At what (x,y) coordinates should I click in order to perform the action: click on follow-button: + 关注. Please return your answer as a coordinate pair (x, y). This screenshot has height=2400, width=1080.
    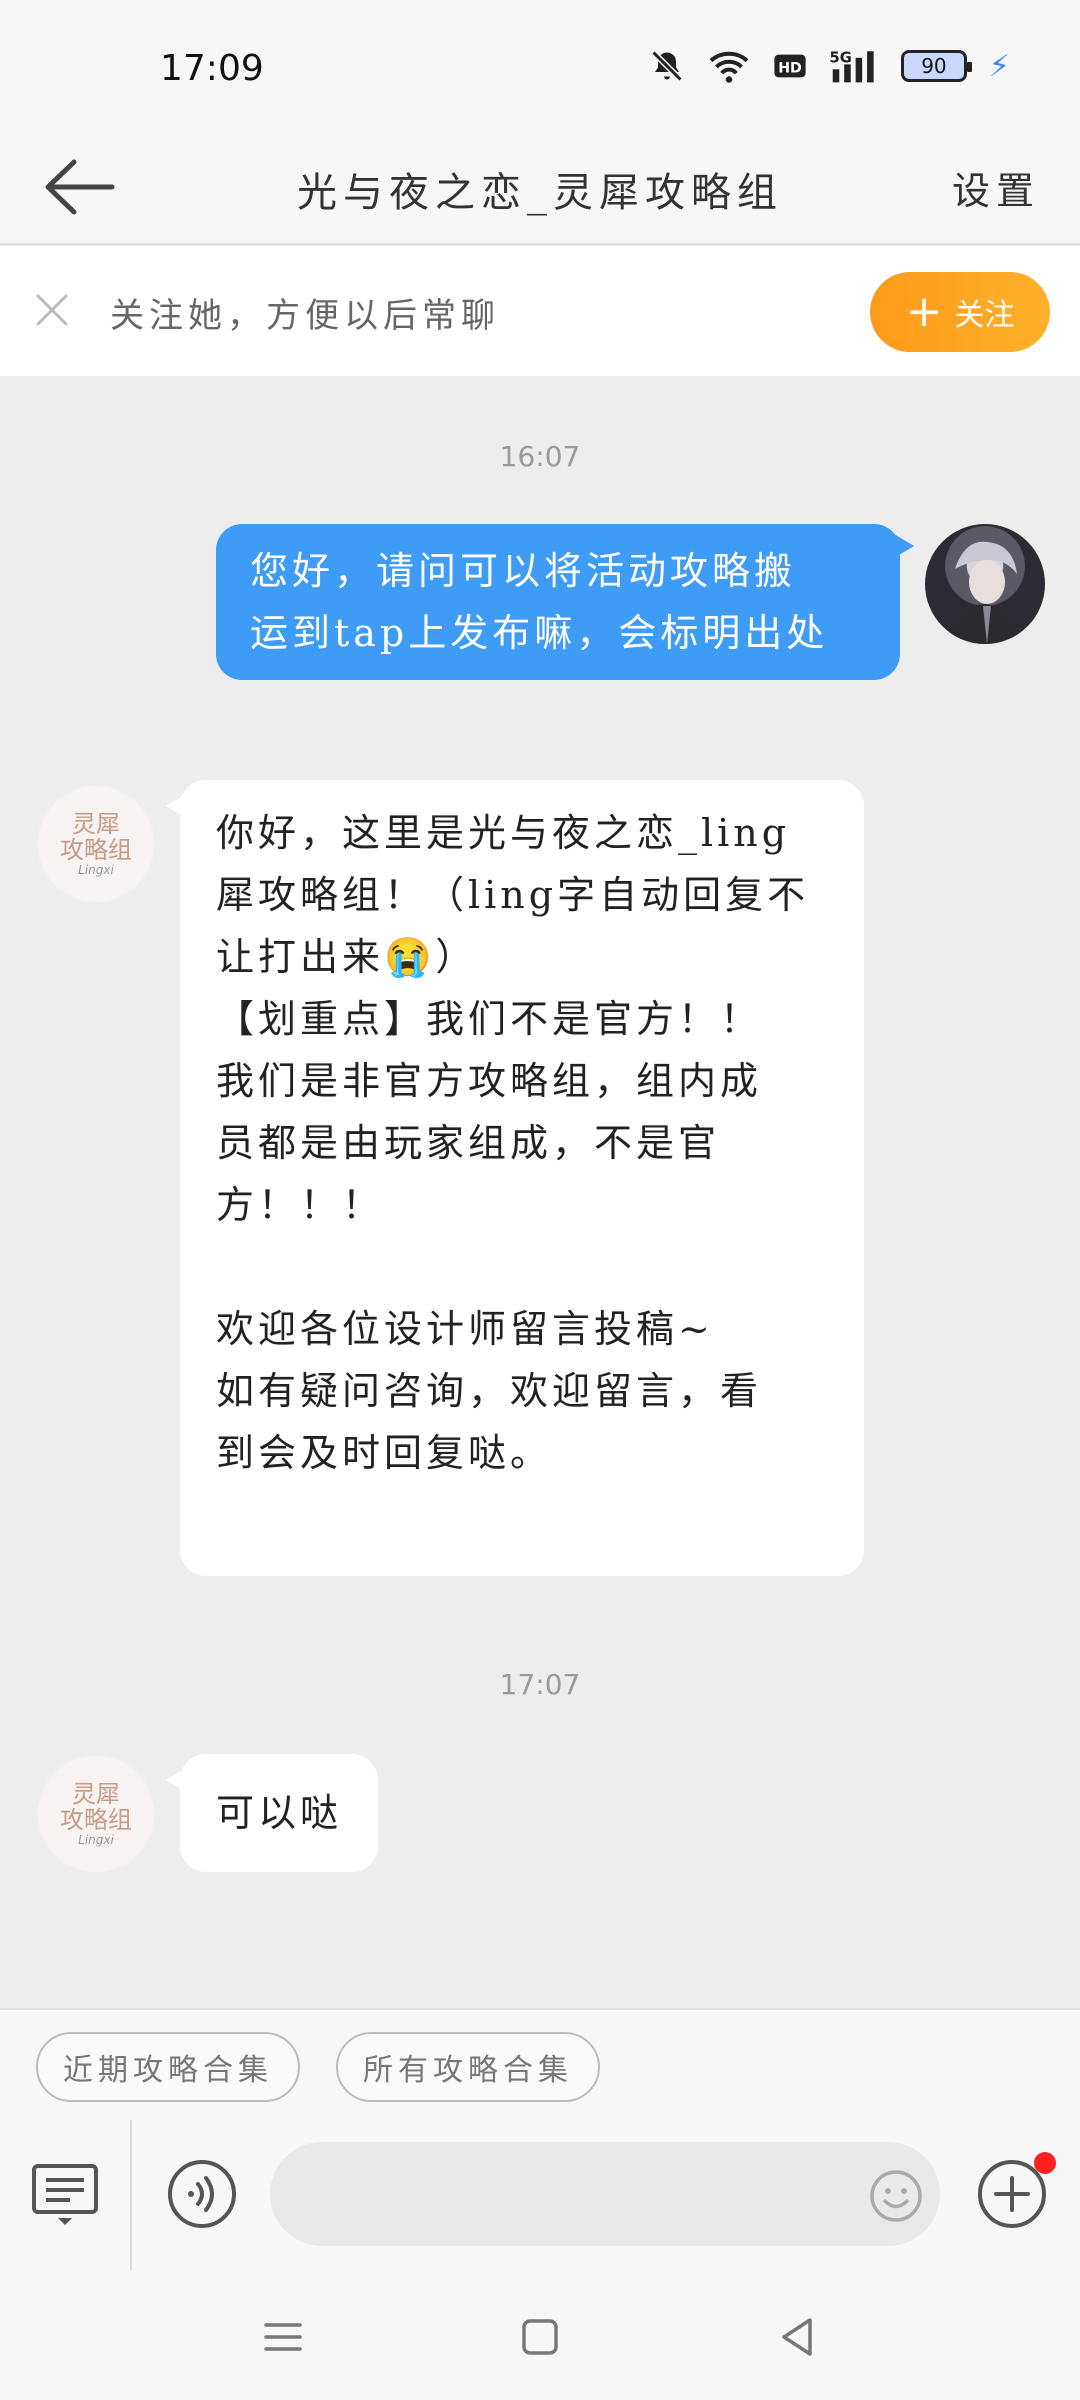
    Looking at the image, I should click on (960, 312).